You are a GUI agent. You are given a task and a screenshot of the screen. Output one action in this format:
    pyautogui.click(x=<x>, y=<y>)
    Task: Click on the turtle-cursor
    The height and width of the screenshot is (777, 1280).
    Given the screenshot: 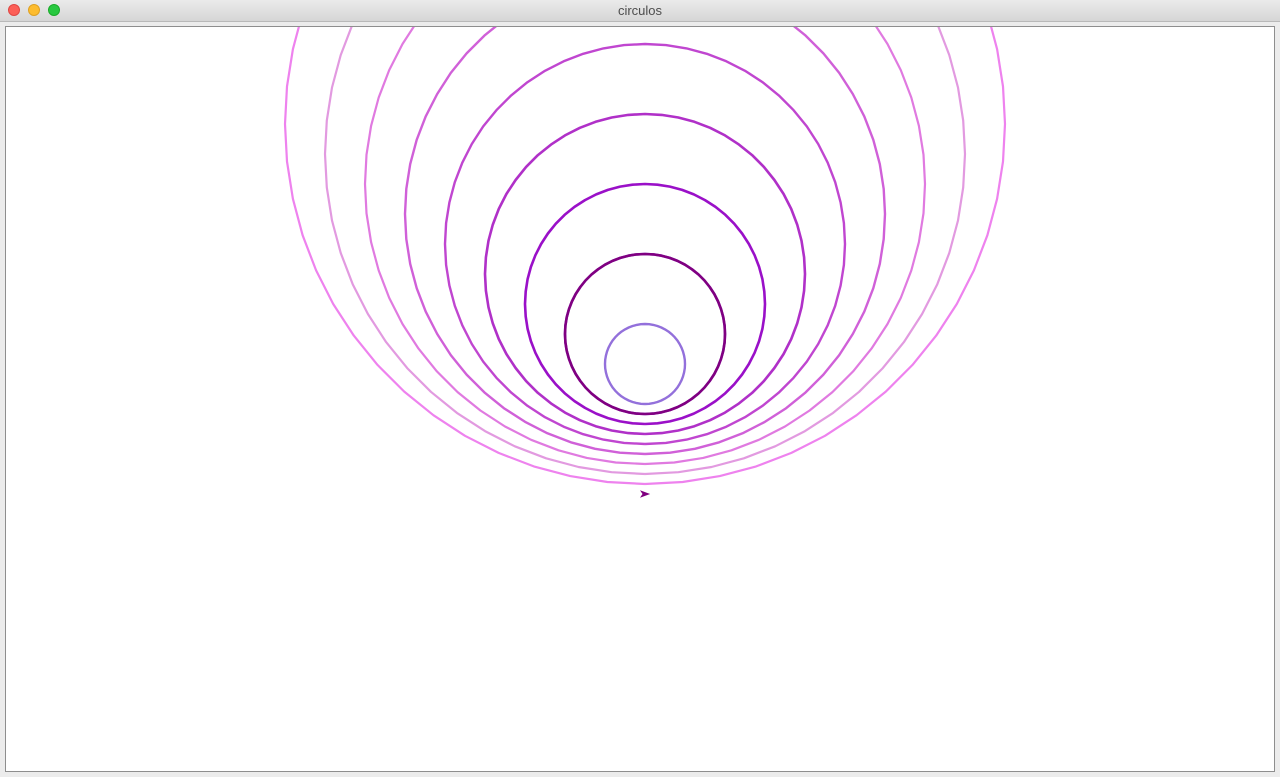 What is the action you would take?
    pyautogui.click(x=645, y=494)
    